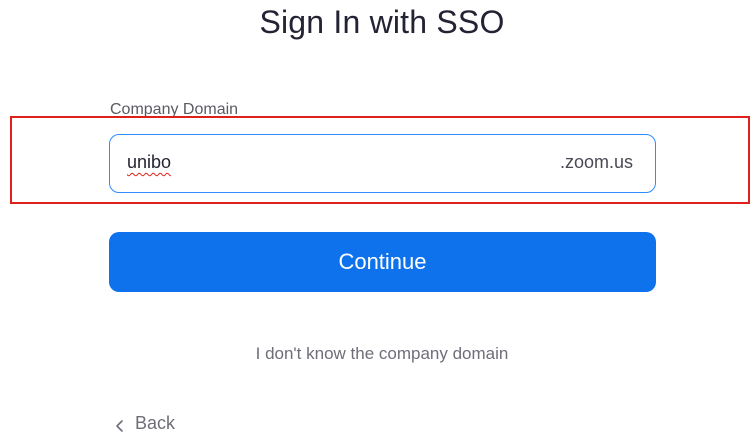  Describe the element at coordinates (377, 354) in the screenshot. I see `unknown-domain-link: I don't know the company domain` at that location.